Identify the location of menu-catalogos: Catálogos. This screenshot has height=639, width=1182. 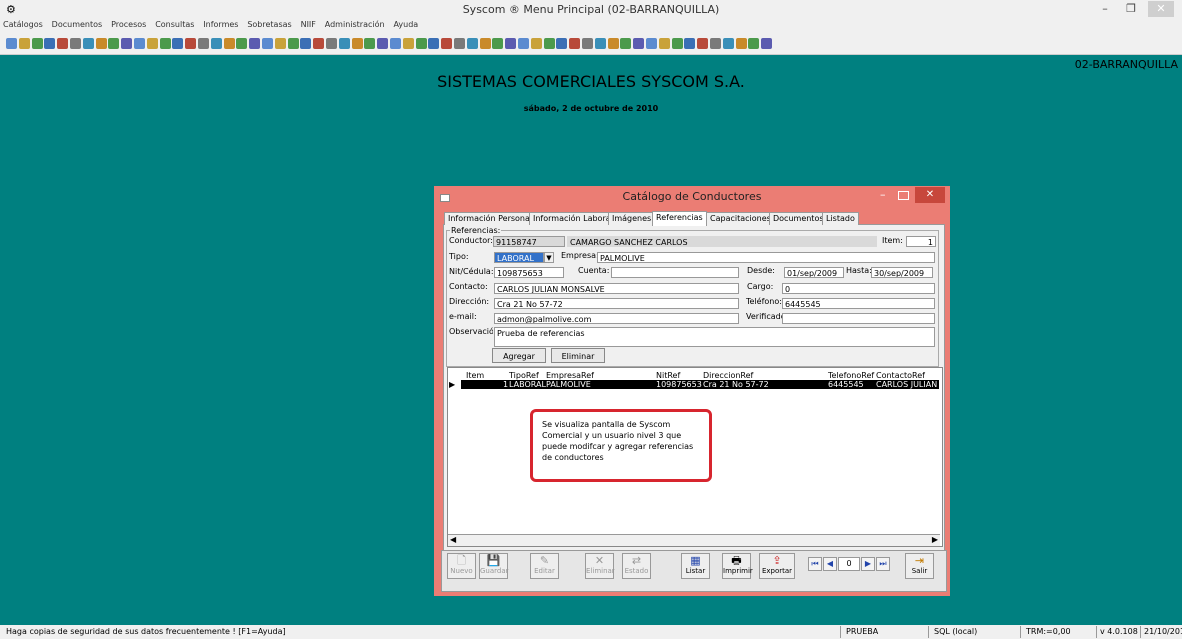
(23, 24).